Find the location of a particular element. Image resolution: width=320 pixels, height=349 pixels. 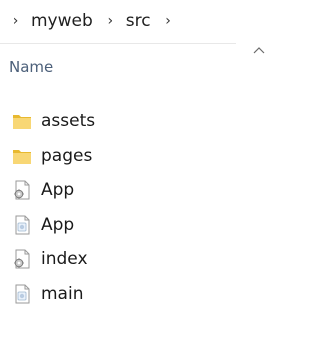

file-name: pages is located at coordinates (67, 155).